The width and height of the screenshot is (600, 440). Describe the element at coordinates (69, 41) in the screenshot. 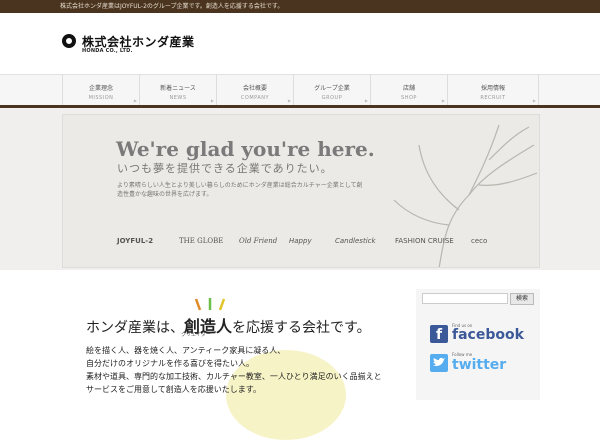

I see `logo-mark-icon` at that location.